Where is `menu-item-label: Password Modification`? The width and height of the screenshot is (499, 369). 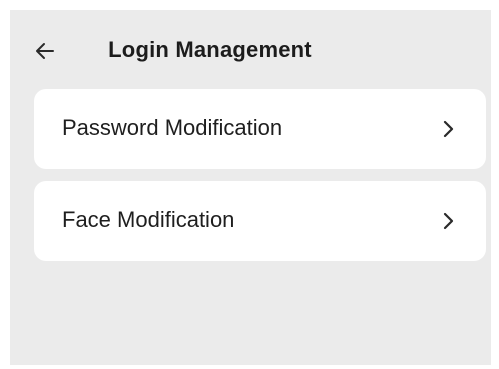
menu-item-label: Password Modification is located at coordinates (172, 127).